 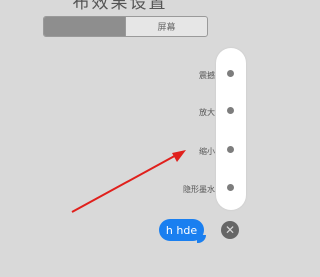 I want to click on arrow-head, so click(x=179, y=156).